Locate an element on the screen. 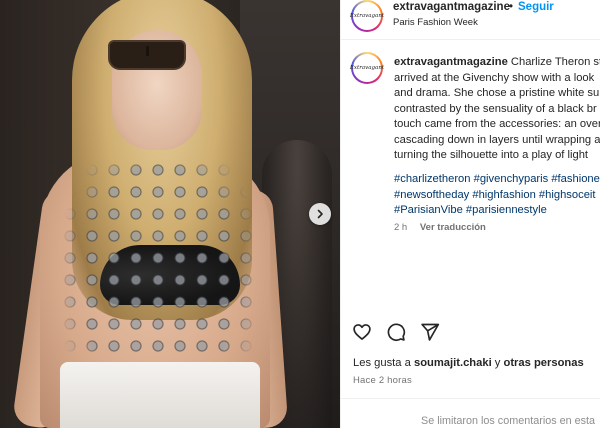  hashtag-line: #ParisianVibe #parisiennestyle is located at coordinates (497, 211).